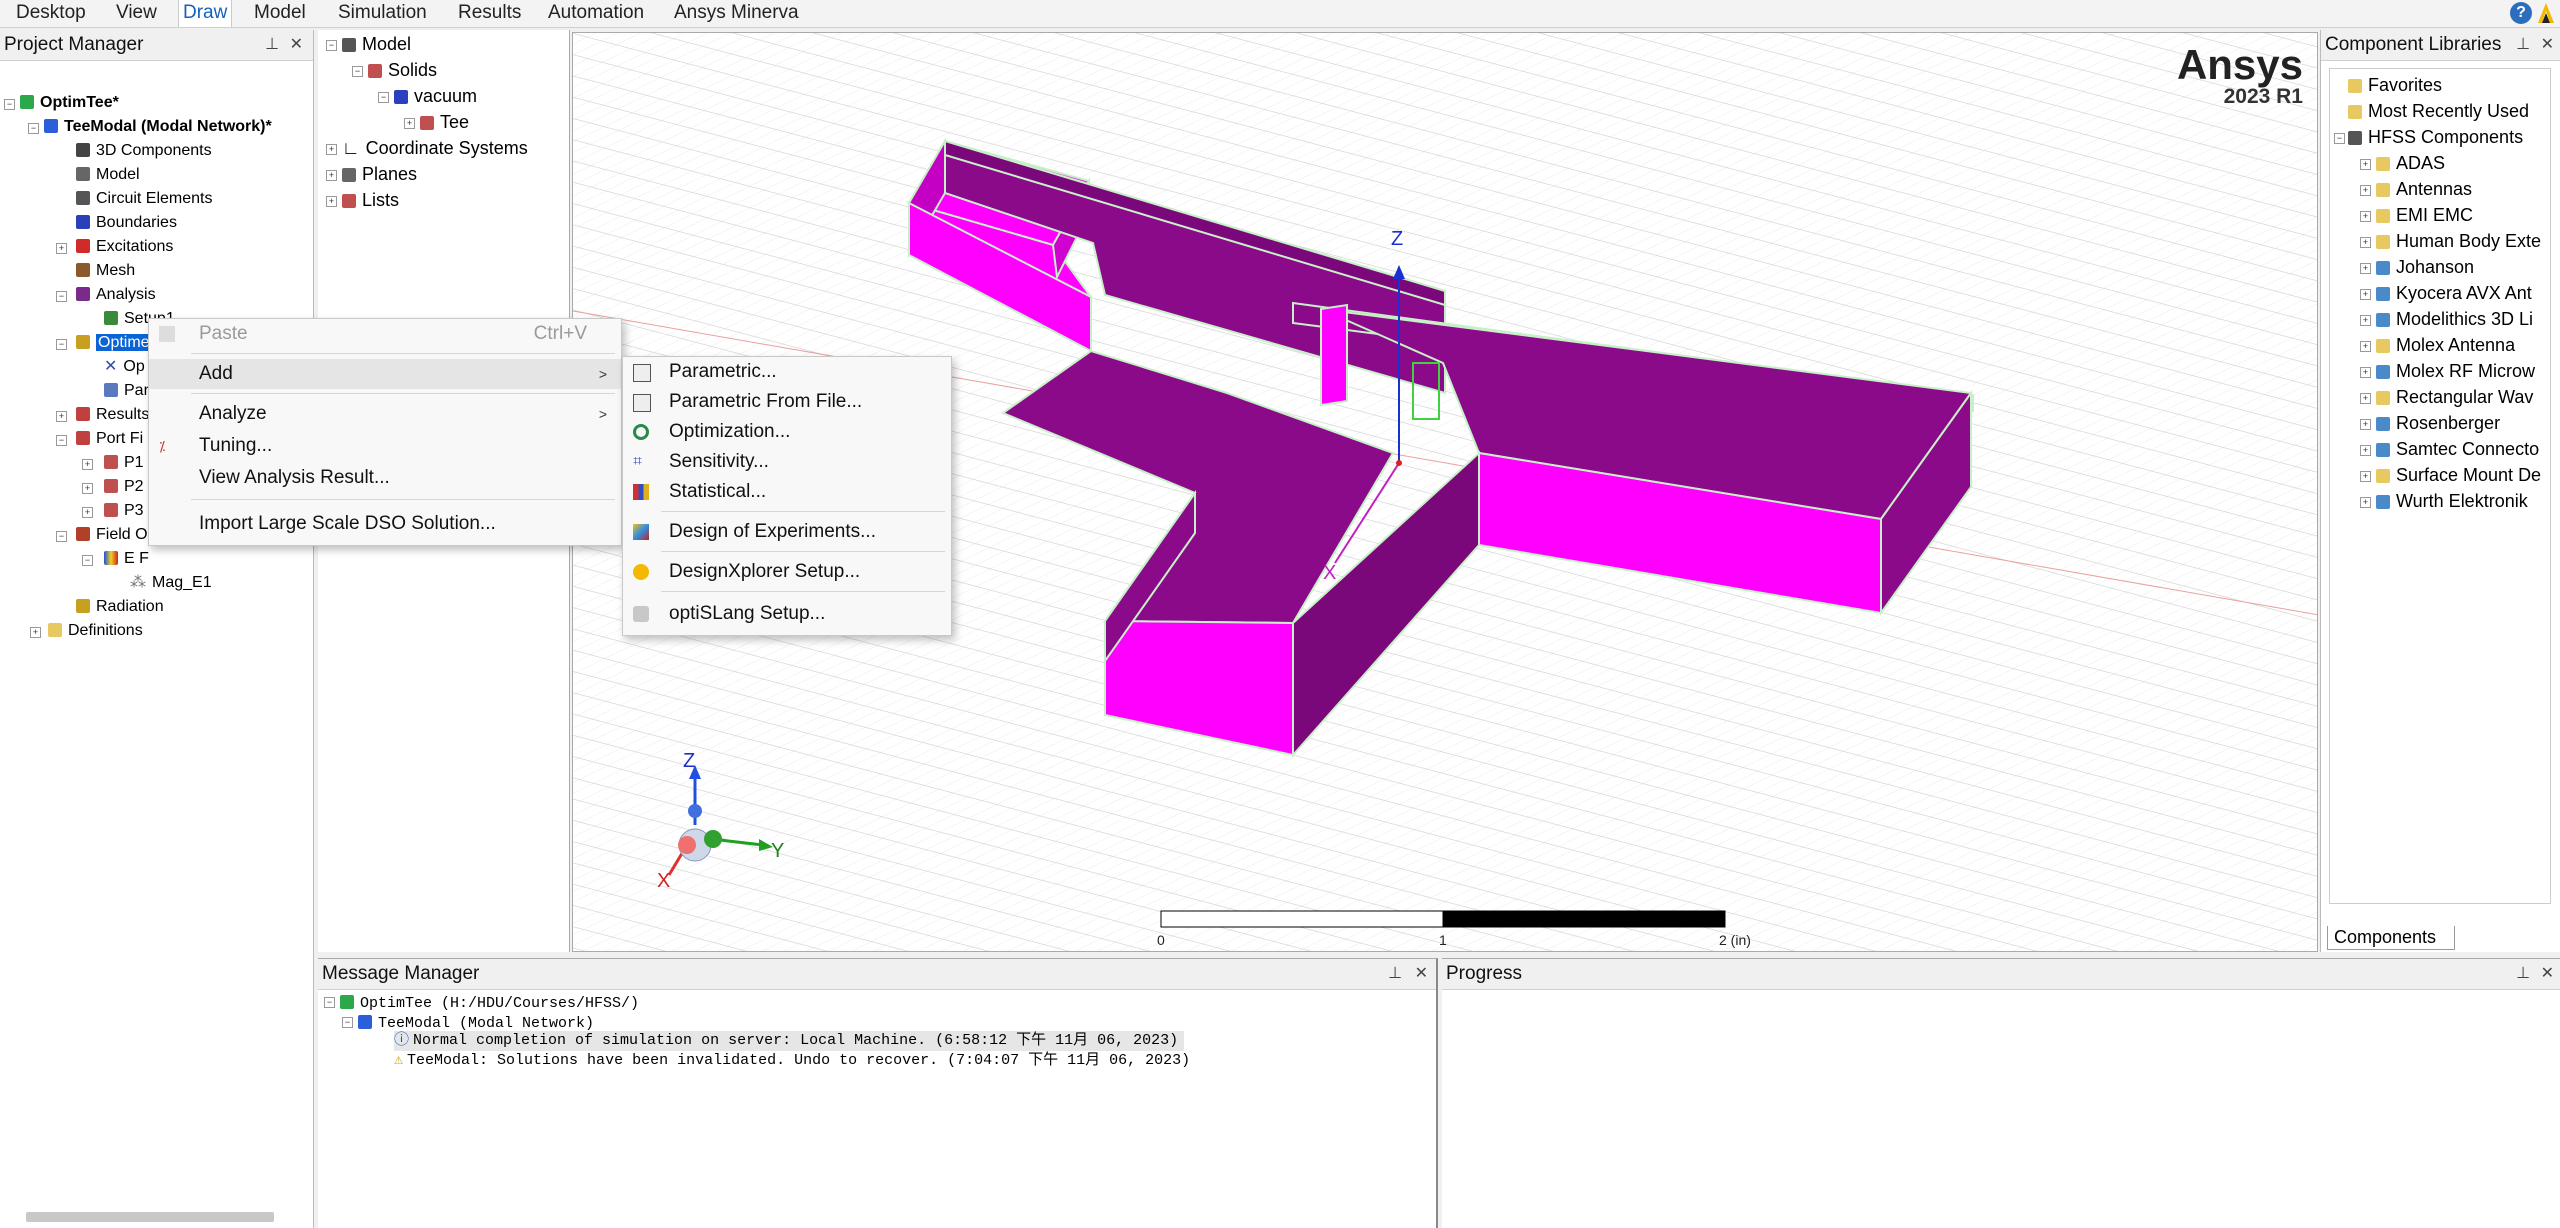 The image size is (2560, 1228). Describe the element at coordinates (2438, 111) in the screenshot. I see `library-most-recently-used: Most Recently Used` at that location.